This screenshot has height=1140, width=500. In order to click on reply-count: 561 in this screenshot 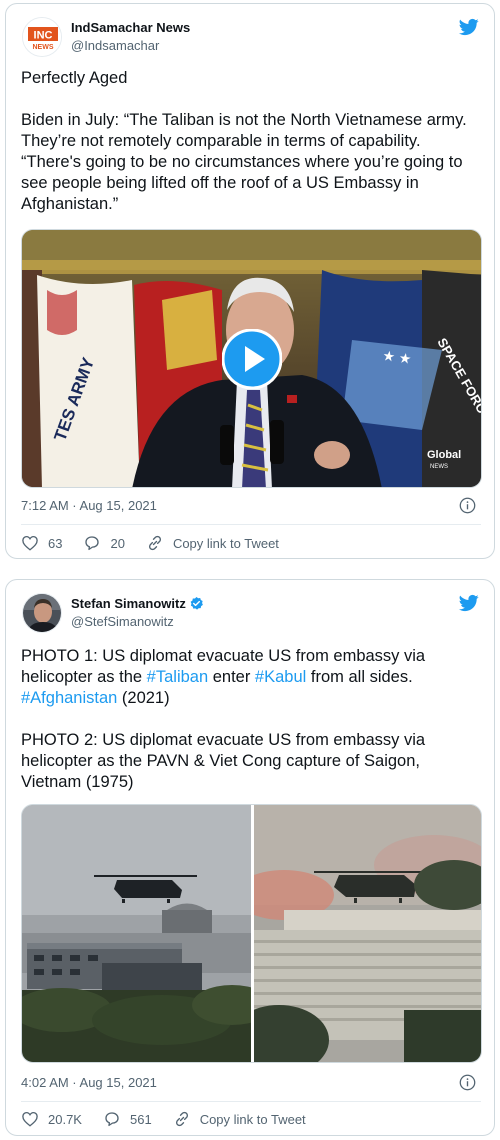, I will do `click(140, 1119)`.